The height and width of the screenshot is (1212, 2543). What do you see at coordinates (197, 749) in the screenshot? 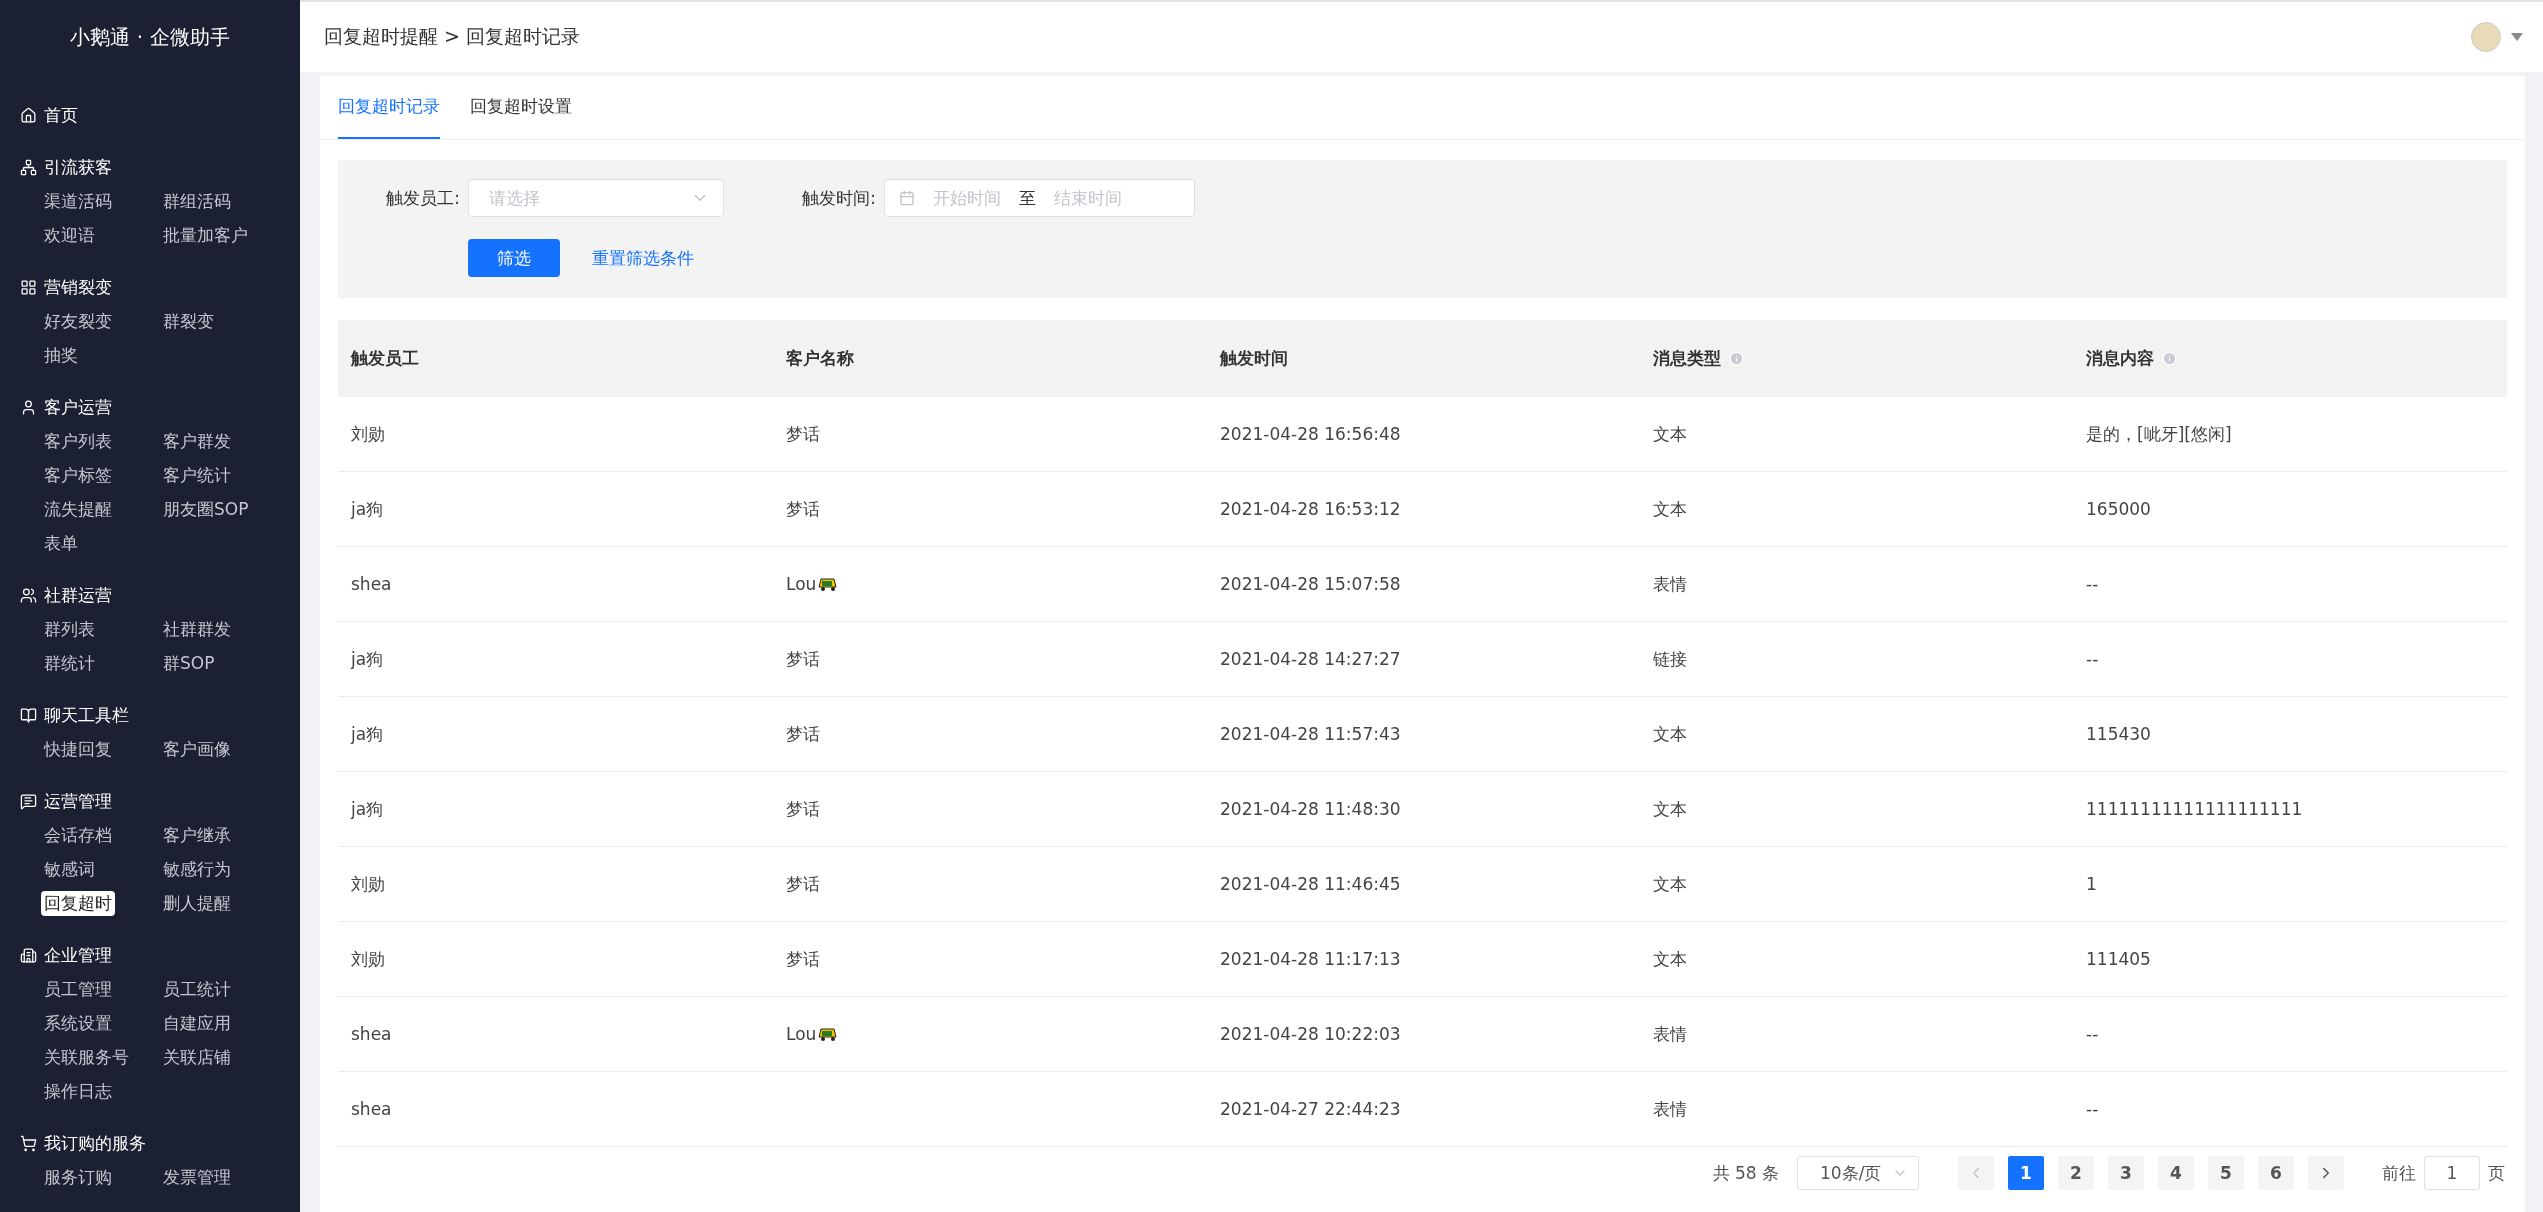
I see `sidebar-item: 客户画像` at bounding box center [197, 749].